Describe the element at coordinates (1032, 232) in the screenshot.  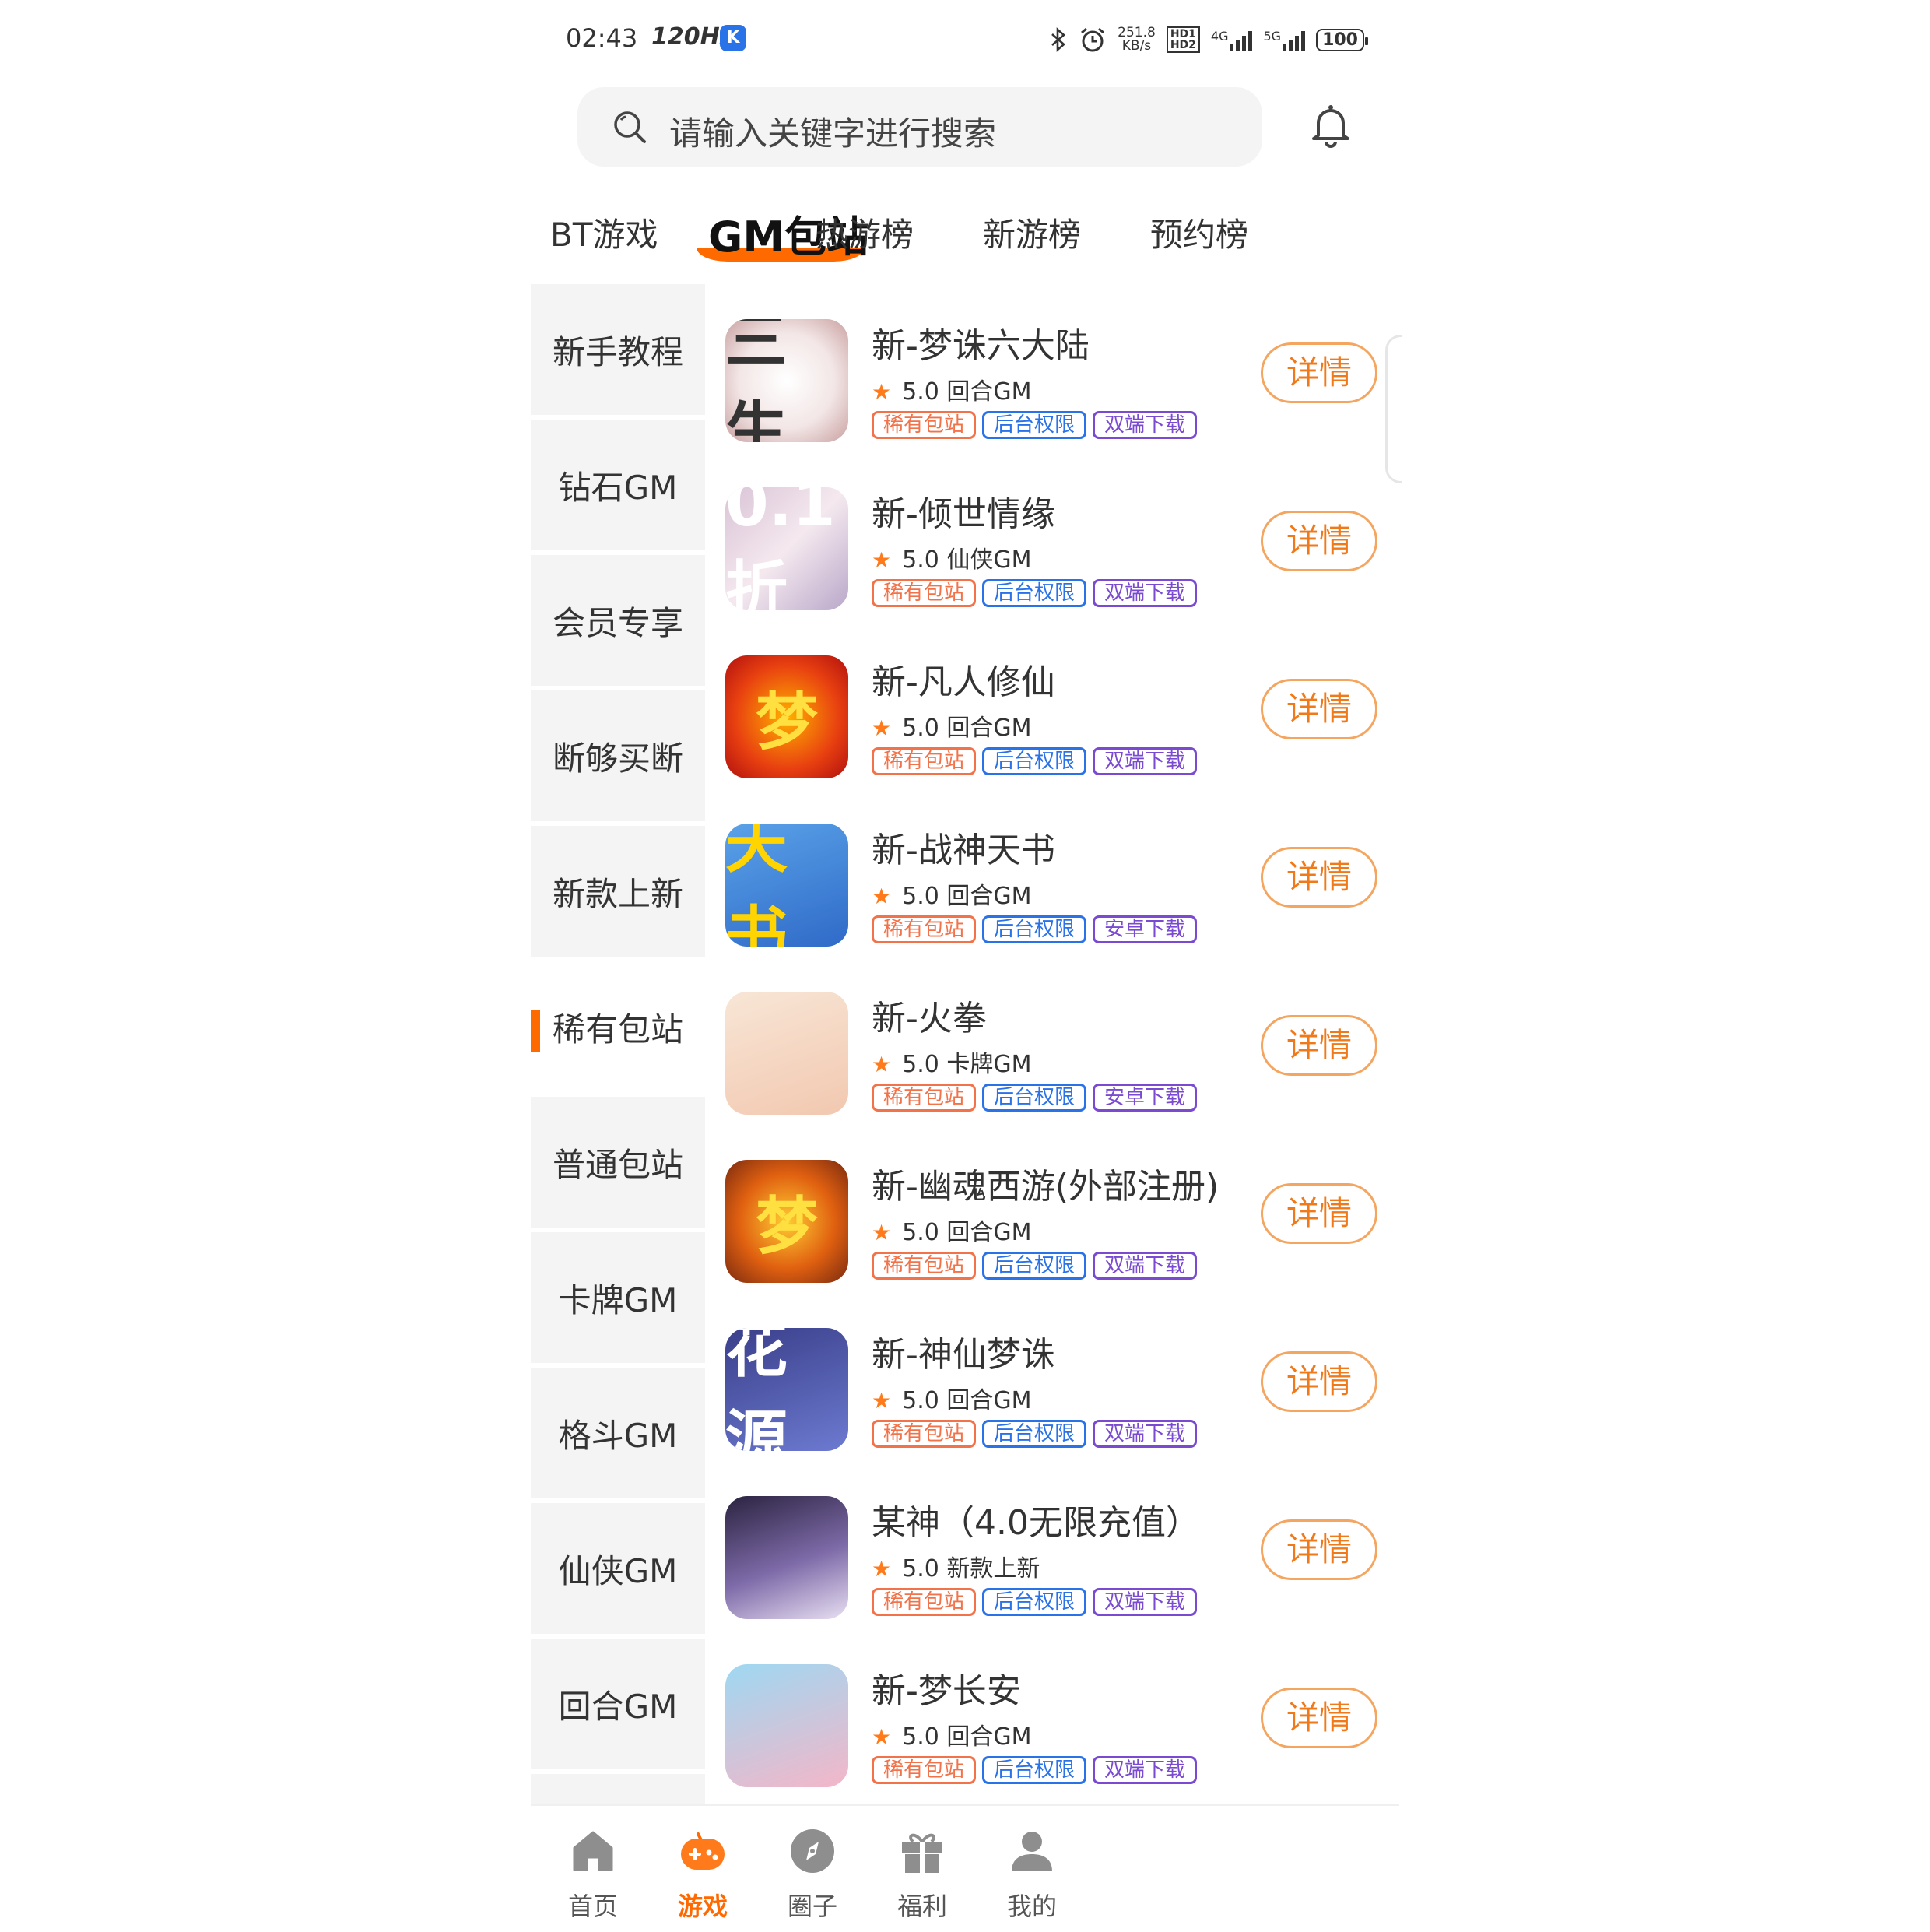
I see `tab-new-games: 新游榜` at that location.